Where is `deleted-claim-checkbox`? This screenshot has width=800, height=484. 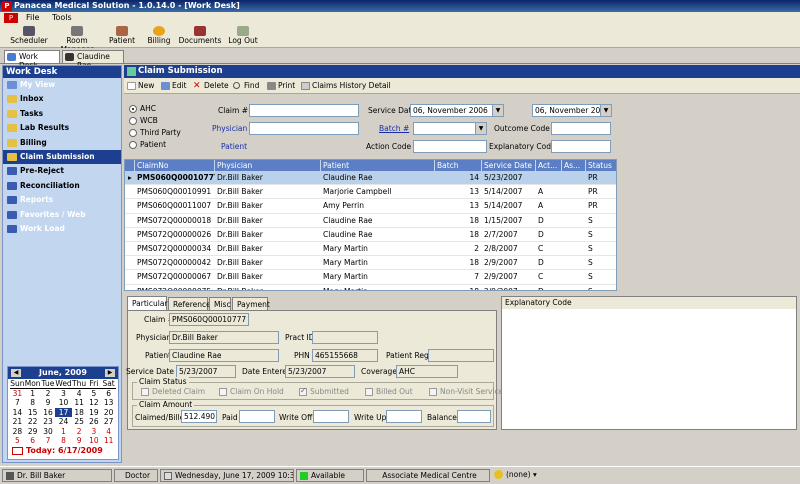 deleted-claim-checkbox is located at coordinates (145, 392).